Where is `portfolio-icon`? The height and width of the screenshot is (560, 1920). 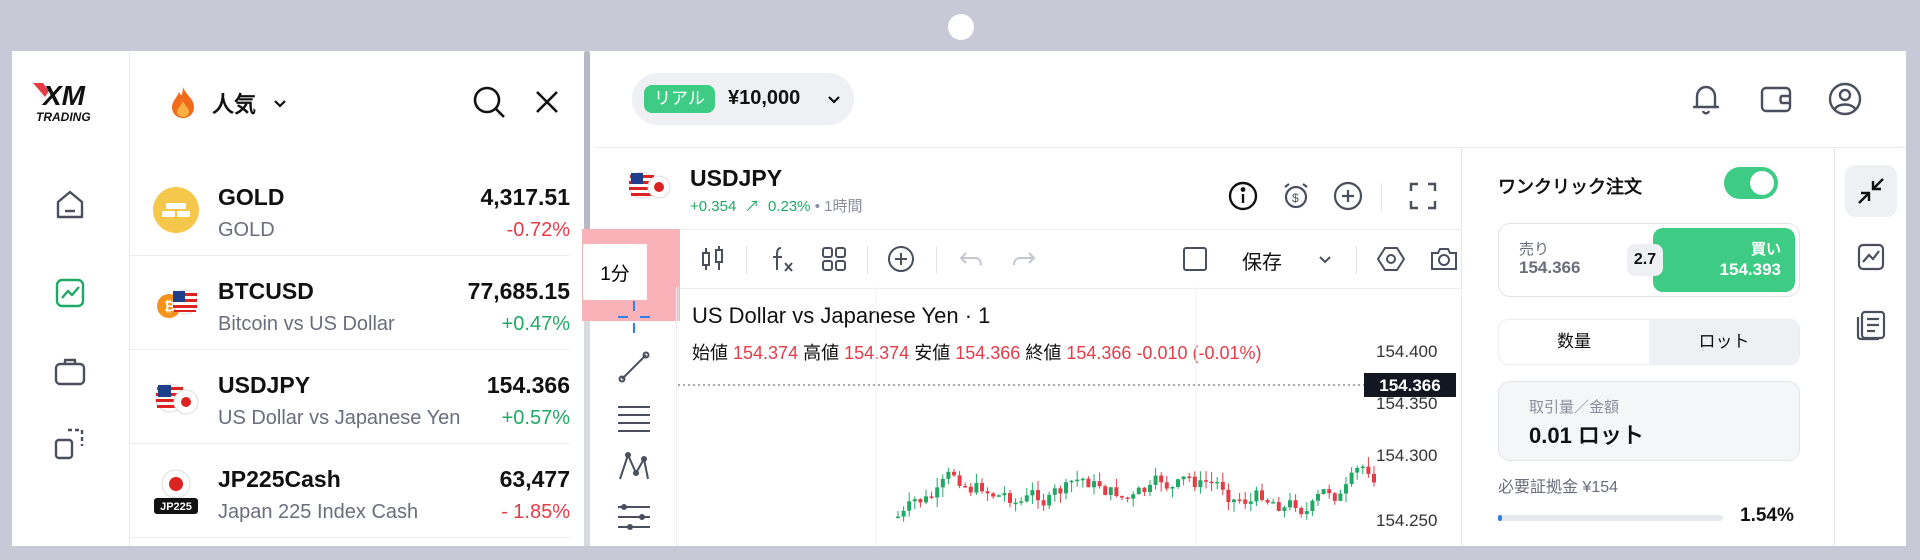 portfolio-icon is located at coordinates (70, 371).